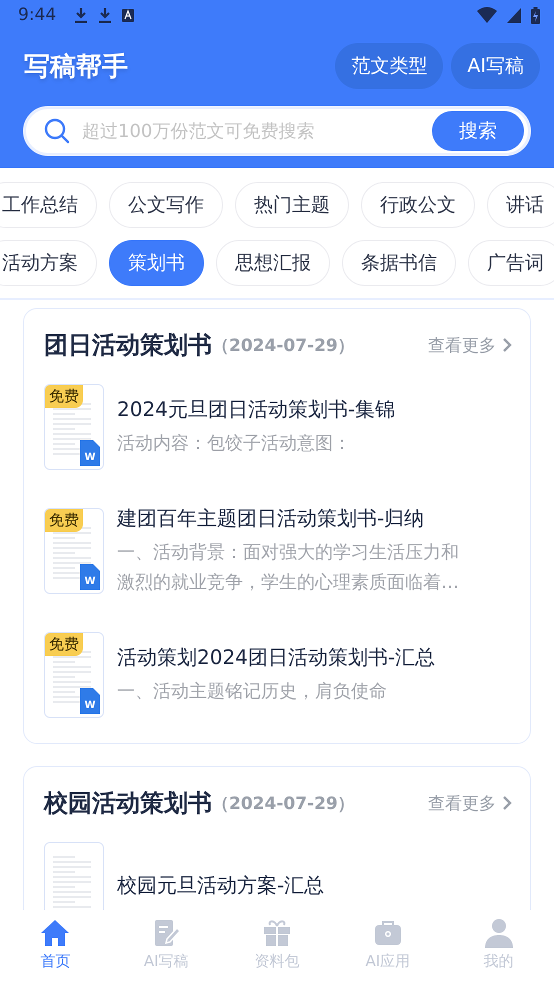 The width and height of the screenshot is (554, 984). Describe the element at coordinates (277, 933) in the screenshot. I see `gift-icon` at that location.